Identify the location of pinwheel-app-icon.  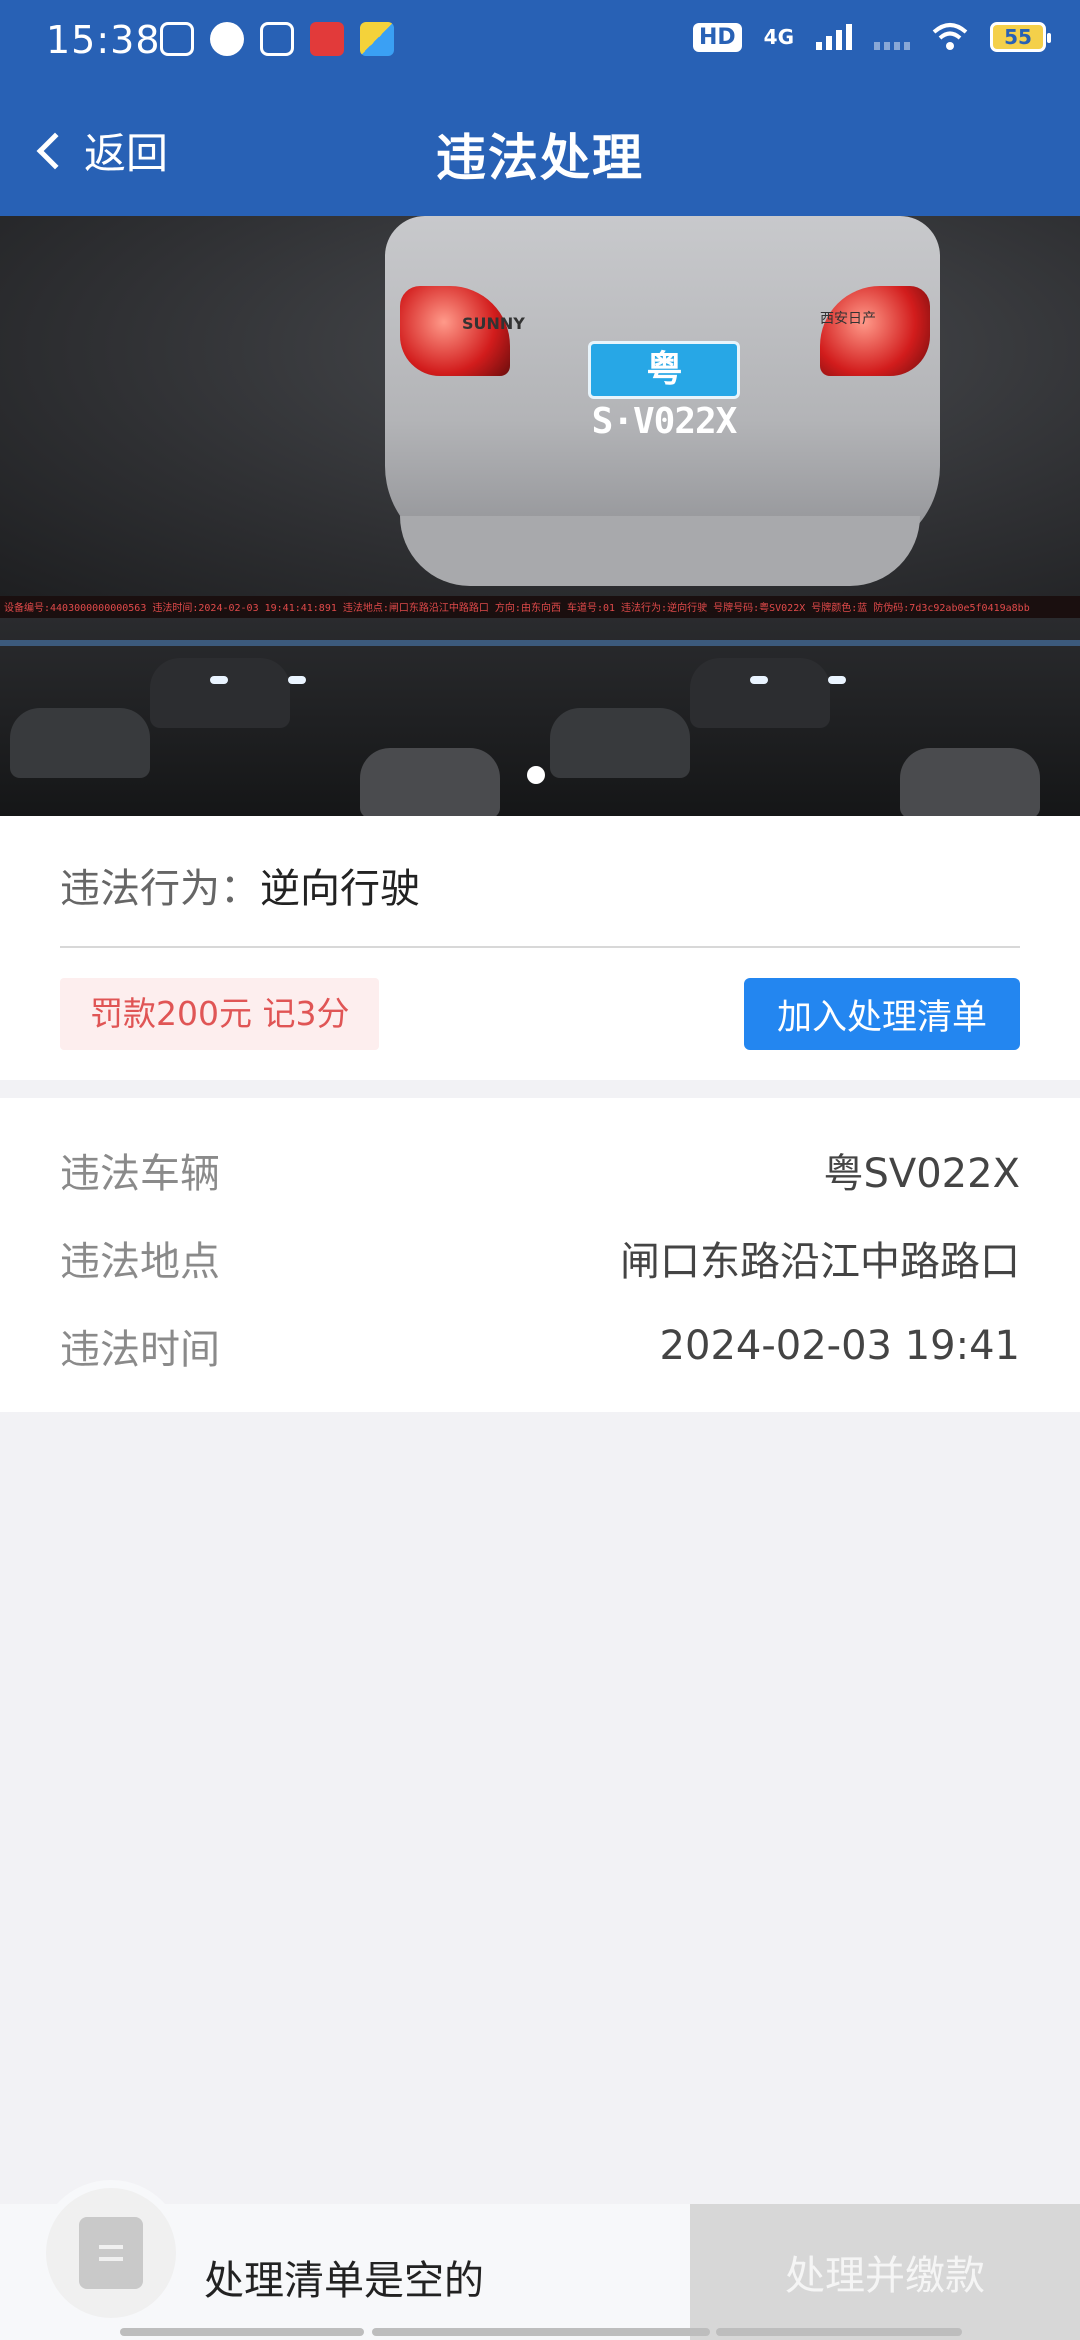
(377, 39).